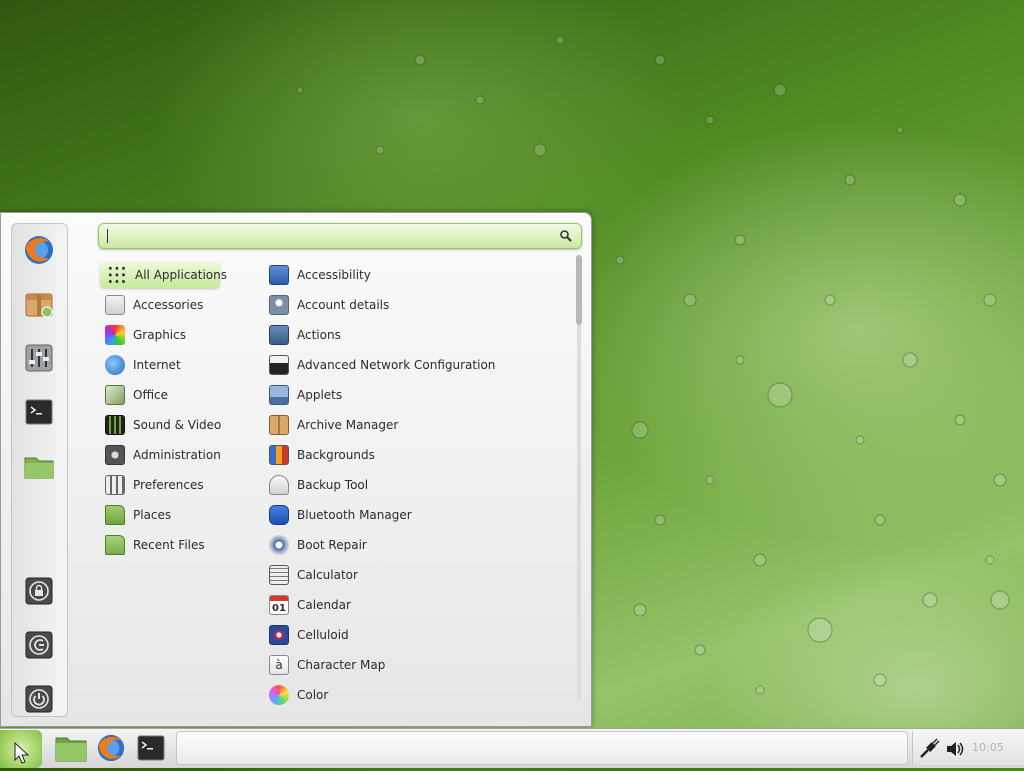 Image resolution: width=1024 pixels, height=771 pixels. I want to click on app-label: Color, so click(313, 695).